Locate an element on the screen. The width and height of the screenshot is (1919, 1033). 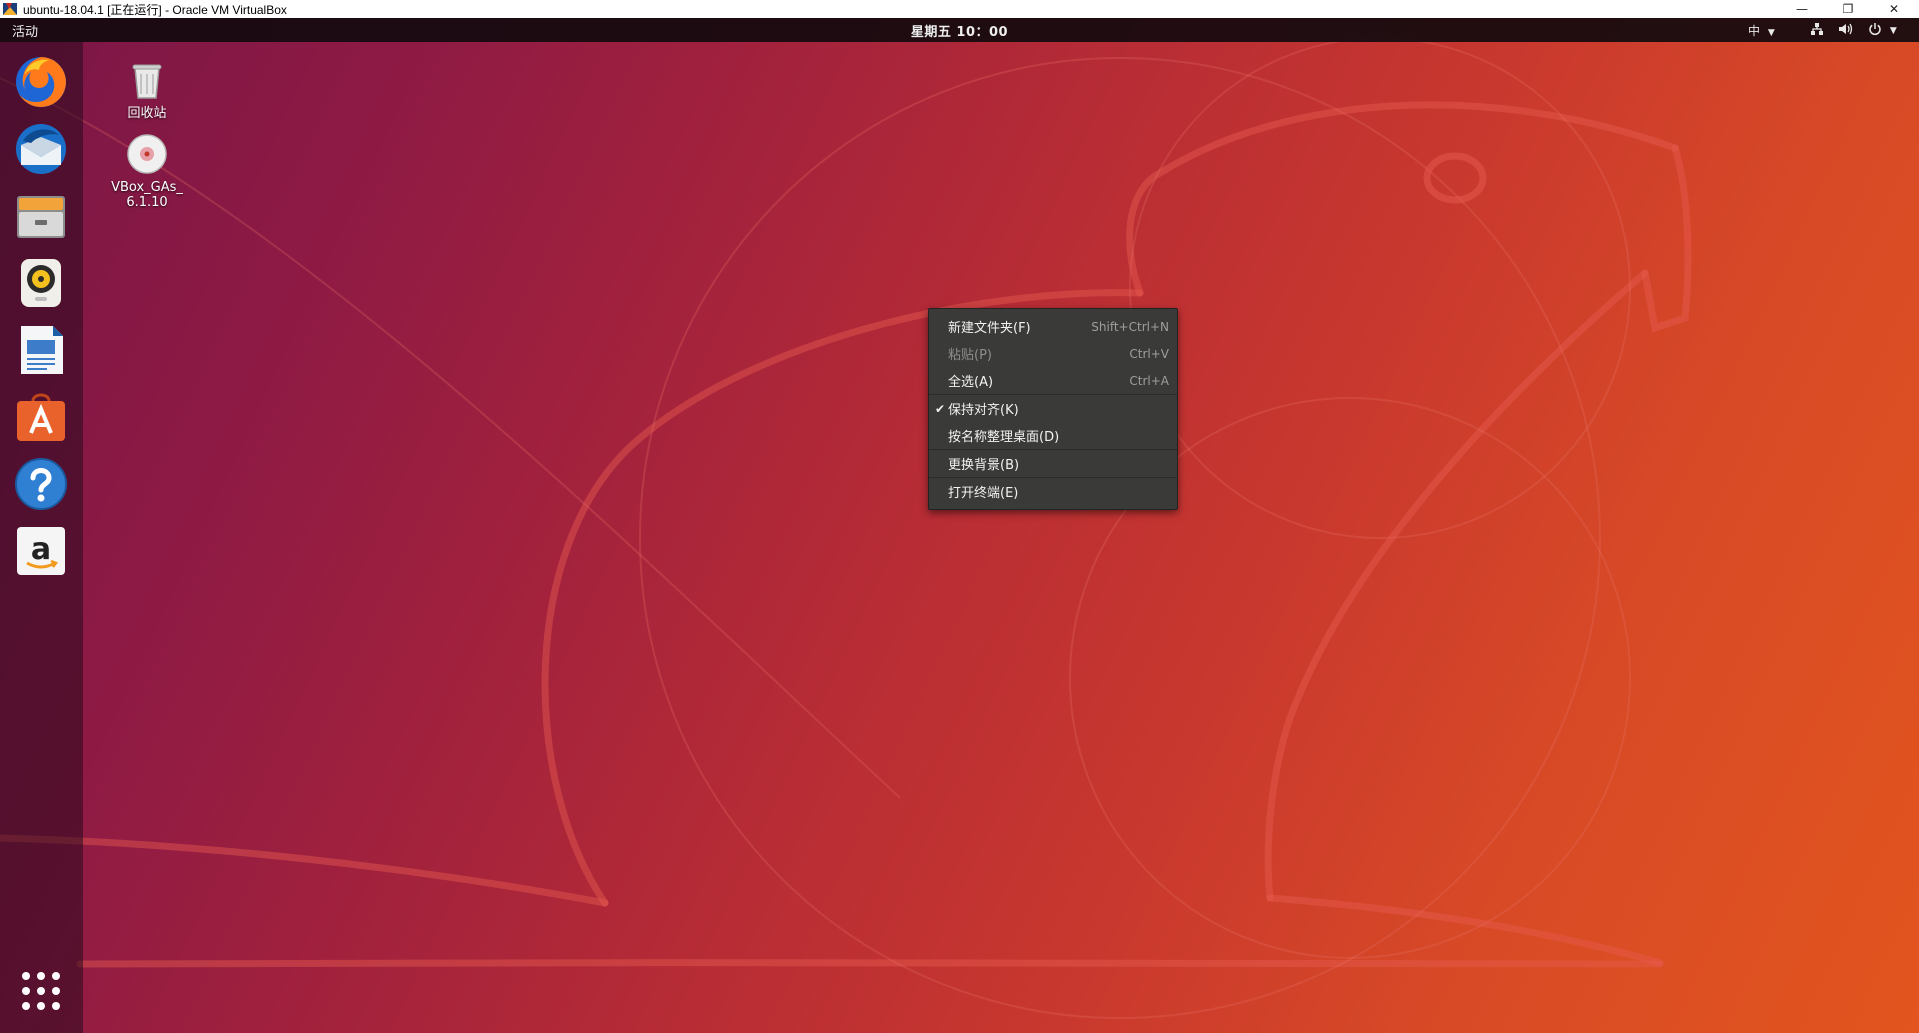
menu-item-paste: 粘贴(P) Ctrl+V is located at coordinates (1053, 353).